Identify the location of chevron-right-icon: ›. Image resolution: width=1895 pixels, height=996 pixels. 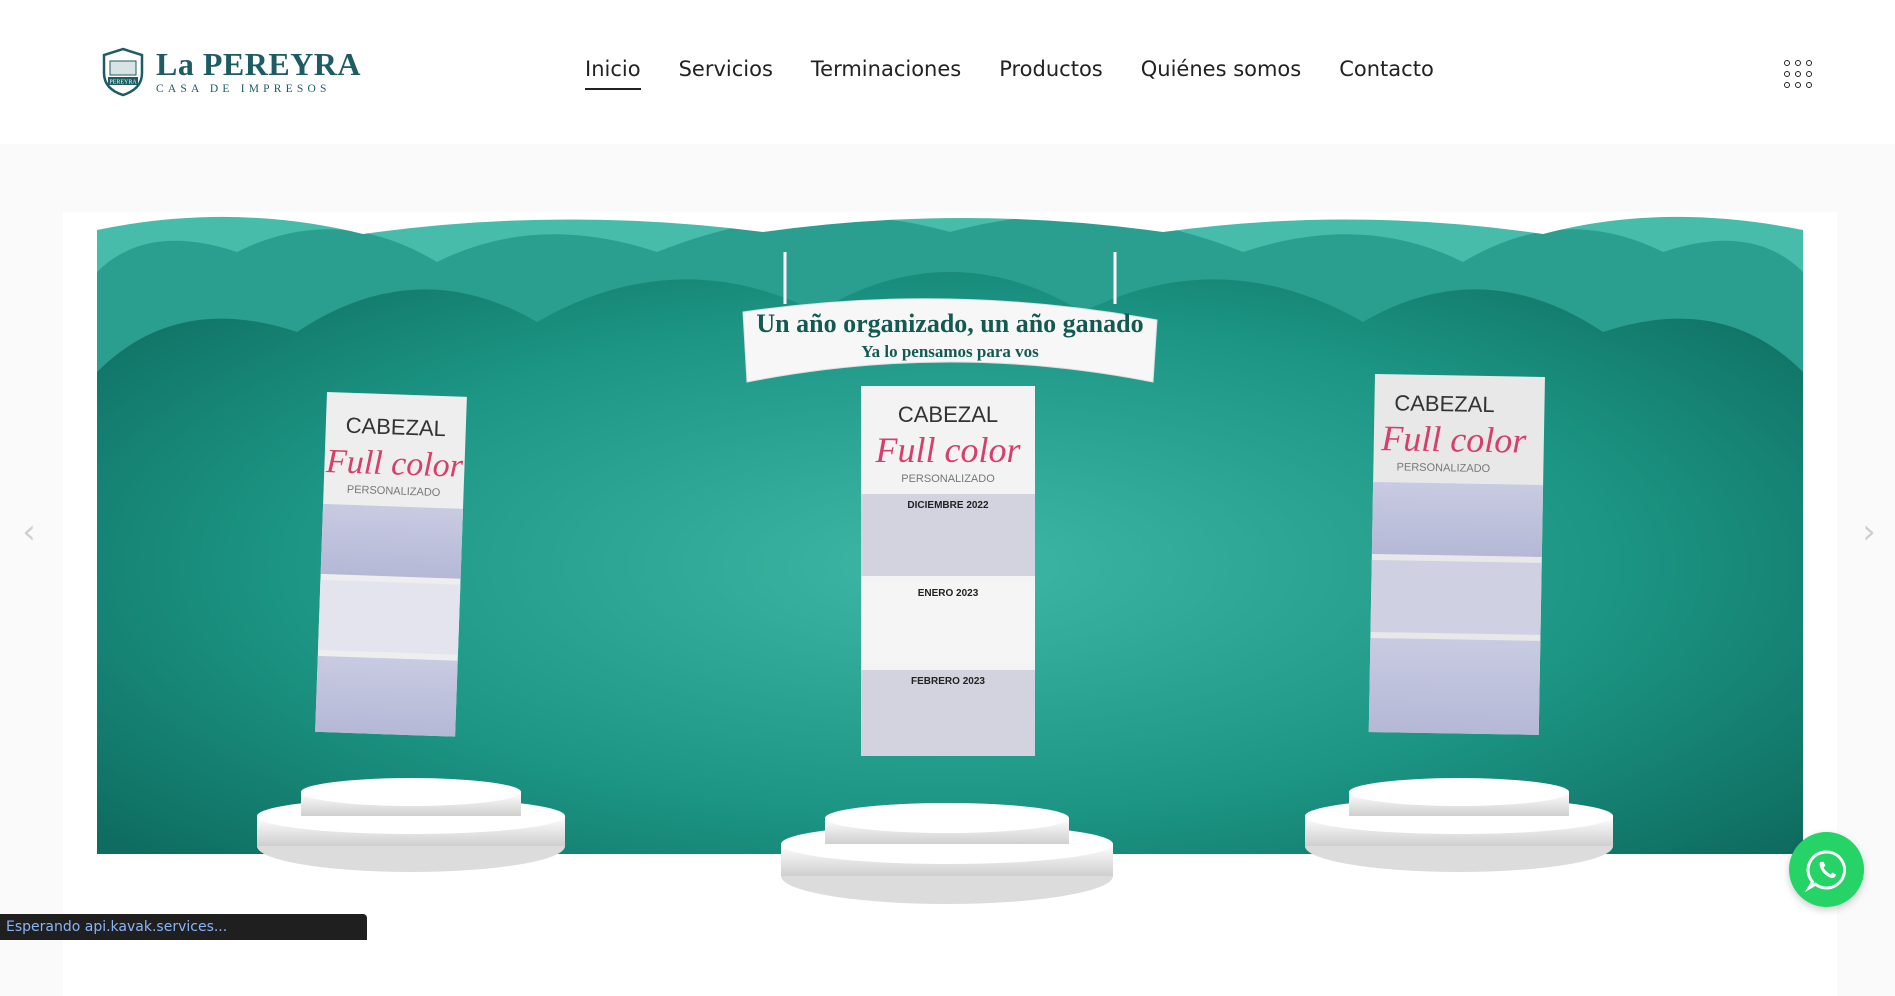
(1869, 532).